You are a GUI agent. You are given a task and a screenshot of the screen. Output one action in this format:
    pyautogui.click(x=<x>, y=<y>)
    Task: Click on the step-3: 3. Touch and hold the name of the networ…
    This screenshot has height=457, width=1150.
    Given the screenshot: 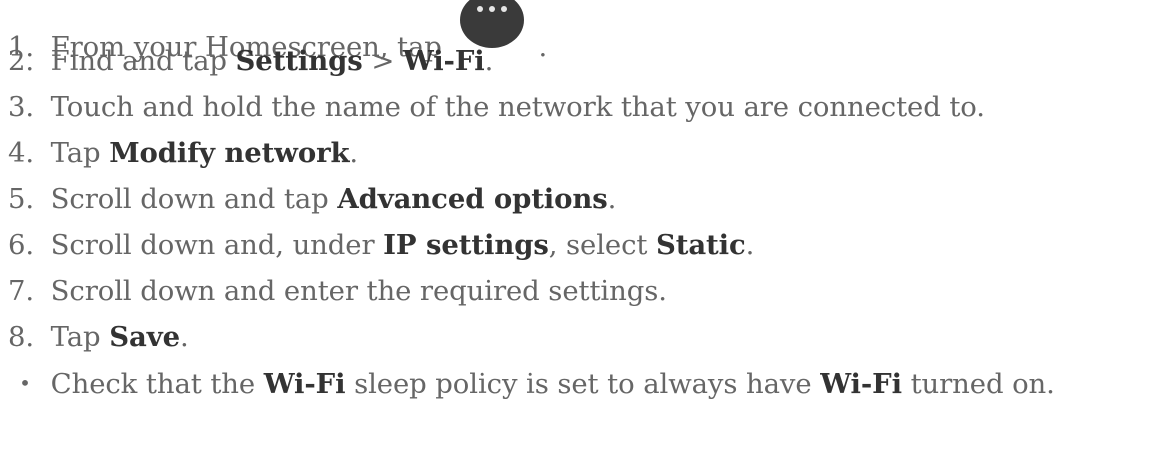 What is the action you would take?
    pyautogui.click(x=575, y=107)
    